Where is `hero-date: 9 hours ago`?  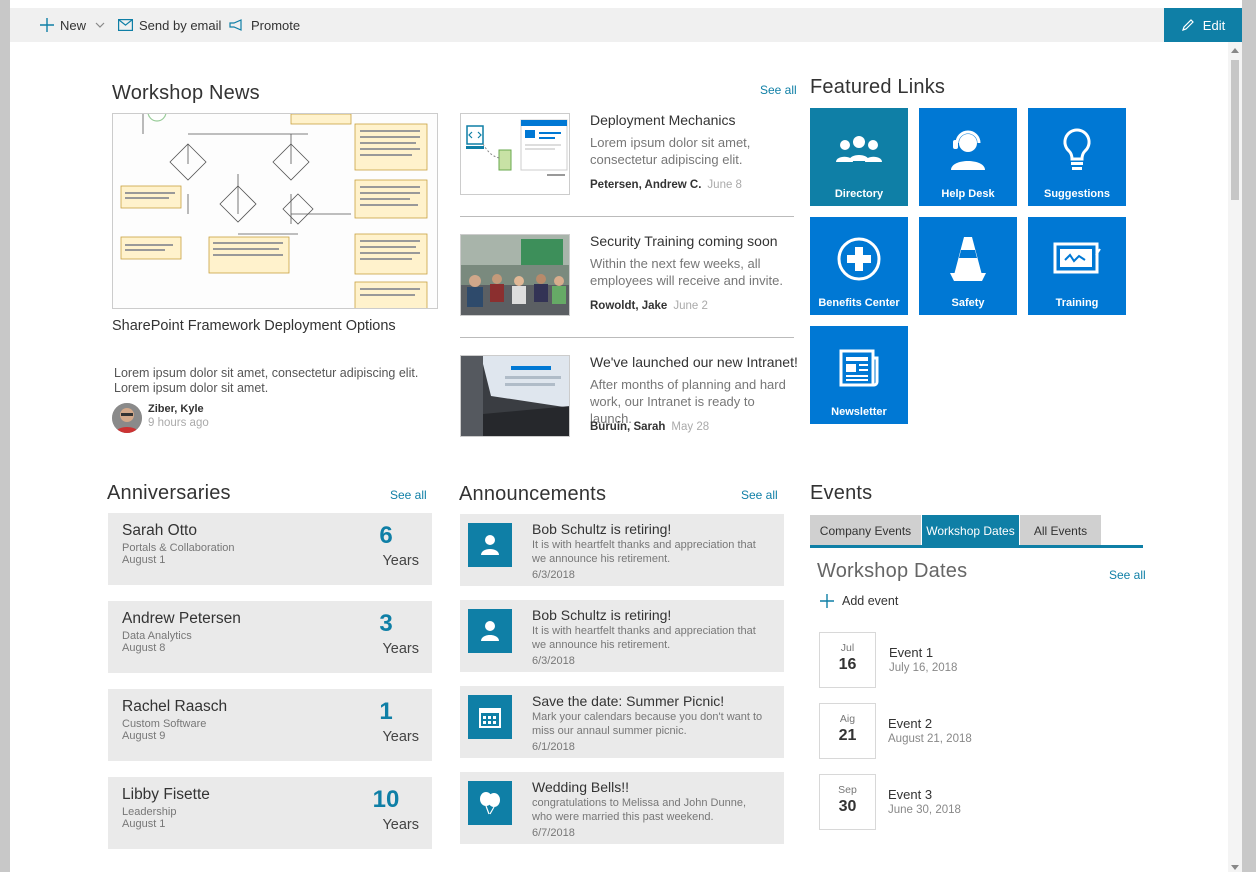 hero-date: 9 hours ago is located at coordinates (178, 423).